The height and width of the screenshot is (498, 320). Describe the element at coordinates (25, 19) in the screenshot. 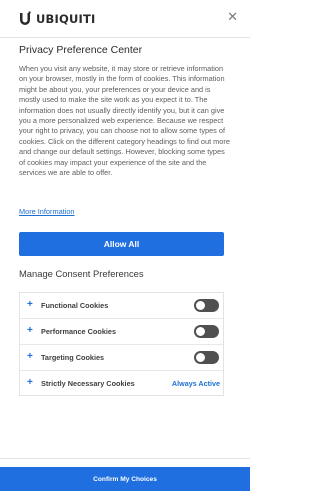

I see `ubiquiti-logo-icon` at that location.